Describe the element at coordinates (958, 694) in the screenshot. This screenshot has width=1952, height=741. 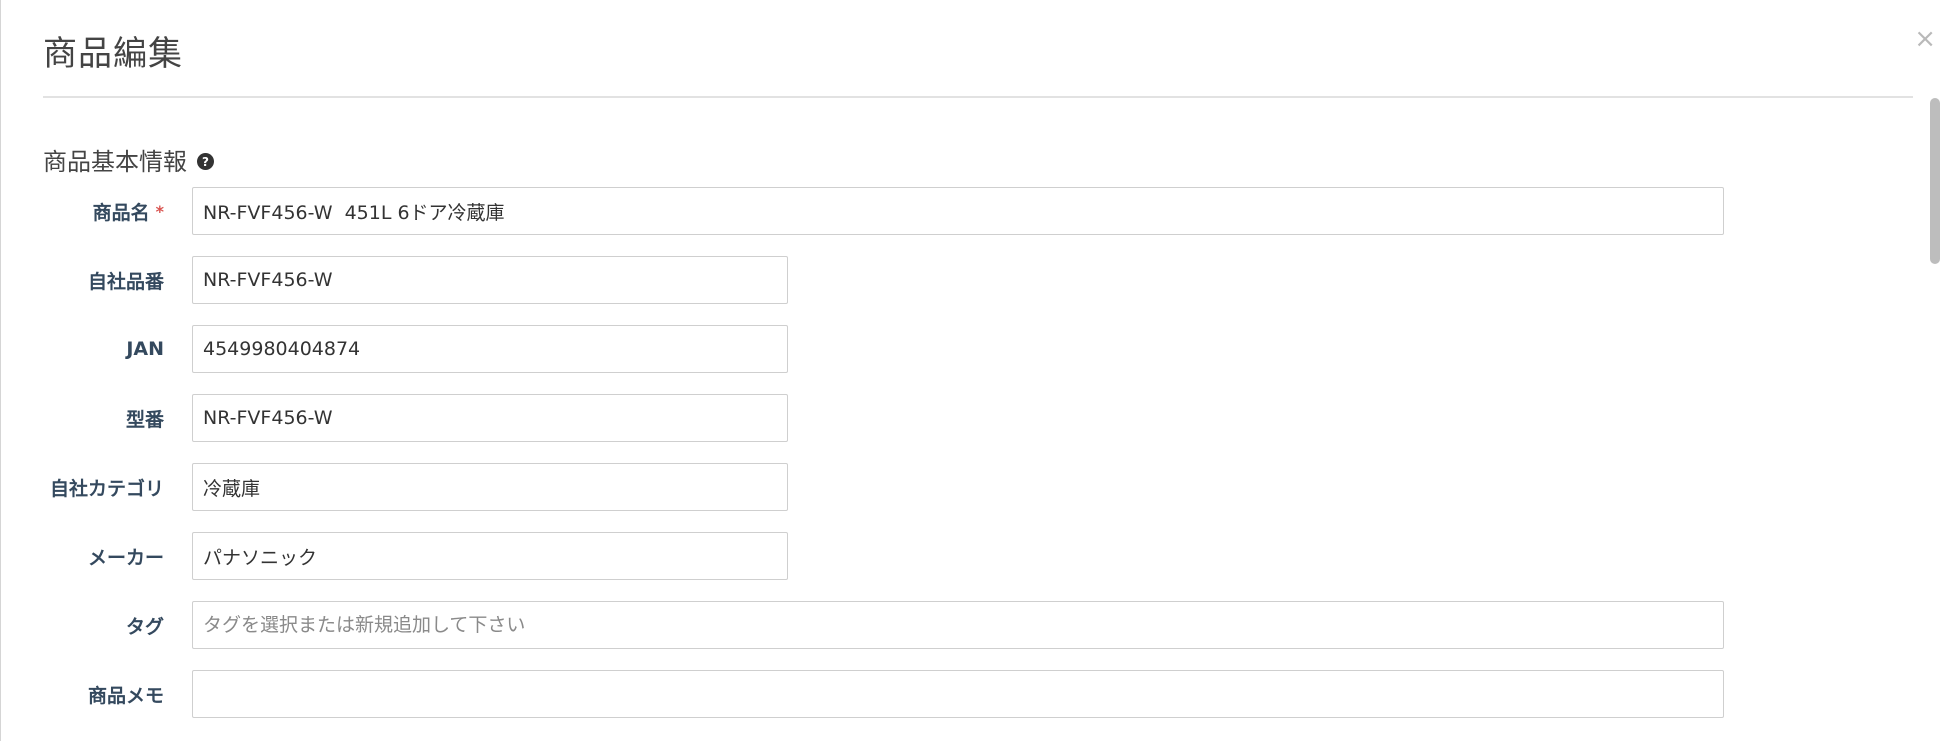
I see `memo-input` at that location.